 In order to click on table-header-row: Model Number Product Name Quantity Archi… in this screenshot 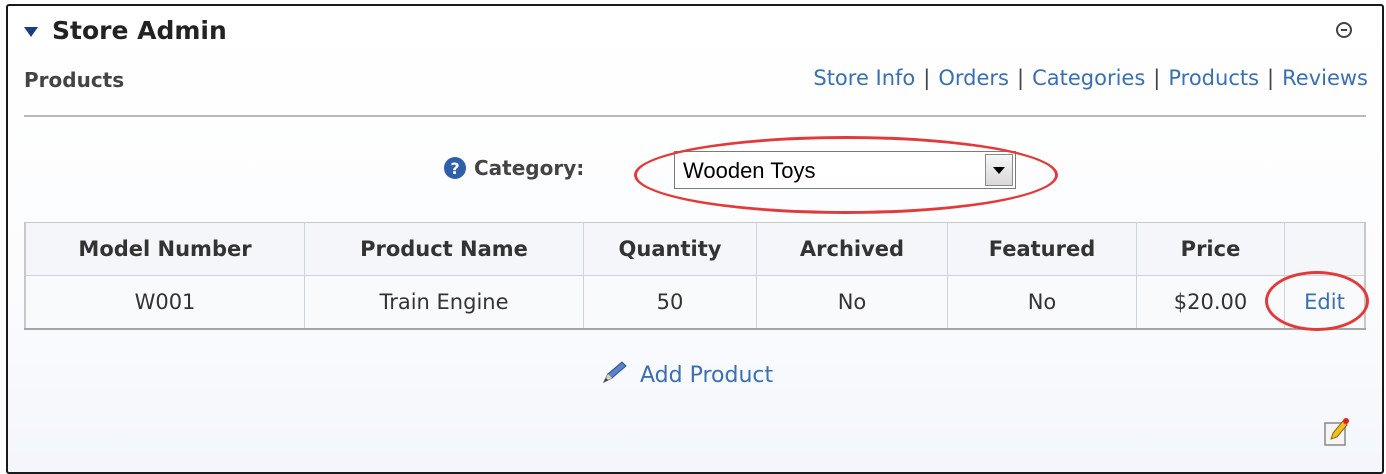, I will do `click(695, 249)`.